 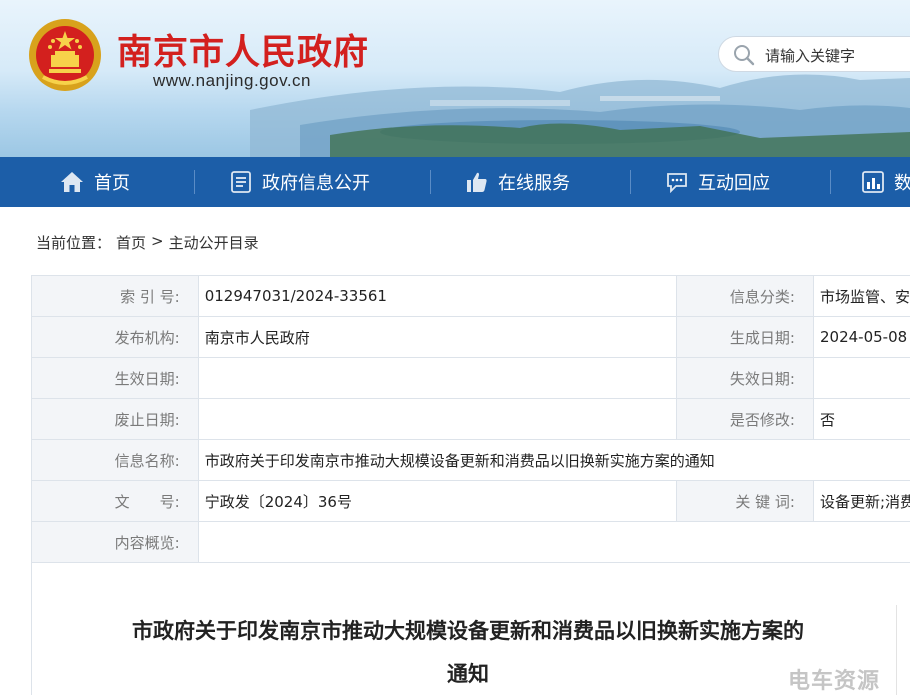 What do you see at coordinates (115, 542) in the screenshot?
I see `summary-label: 内容概览:` at bounding box center [115, 542].